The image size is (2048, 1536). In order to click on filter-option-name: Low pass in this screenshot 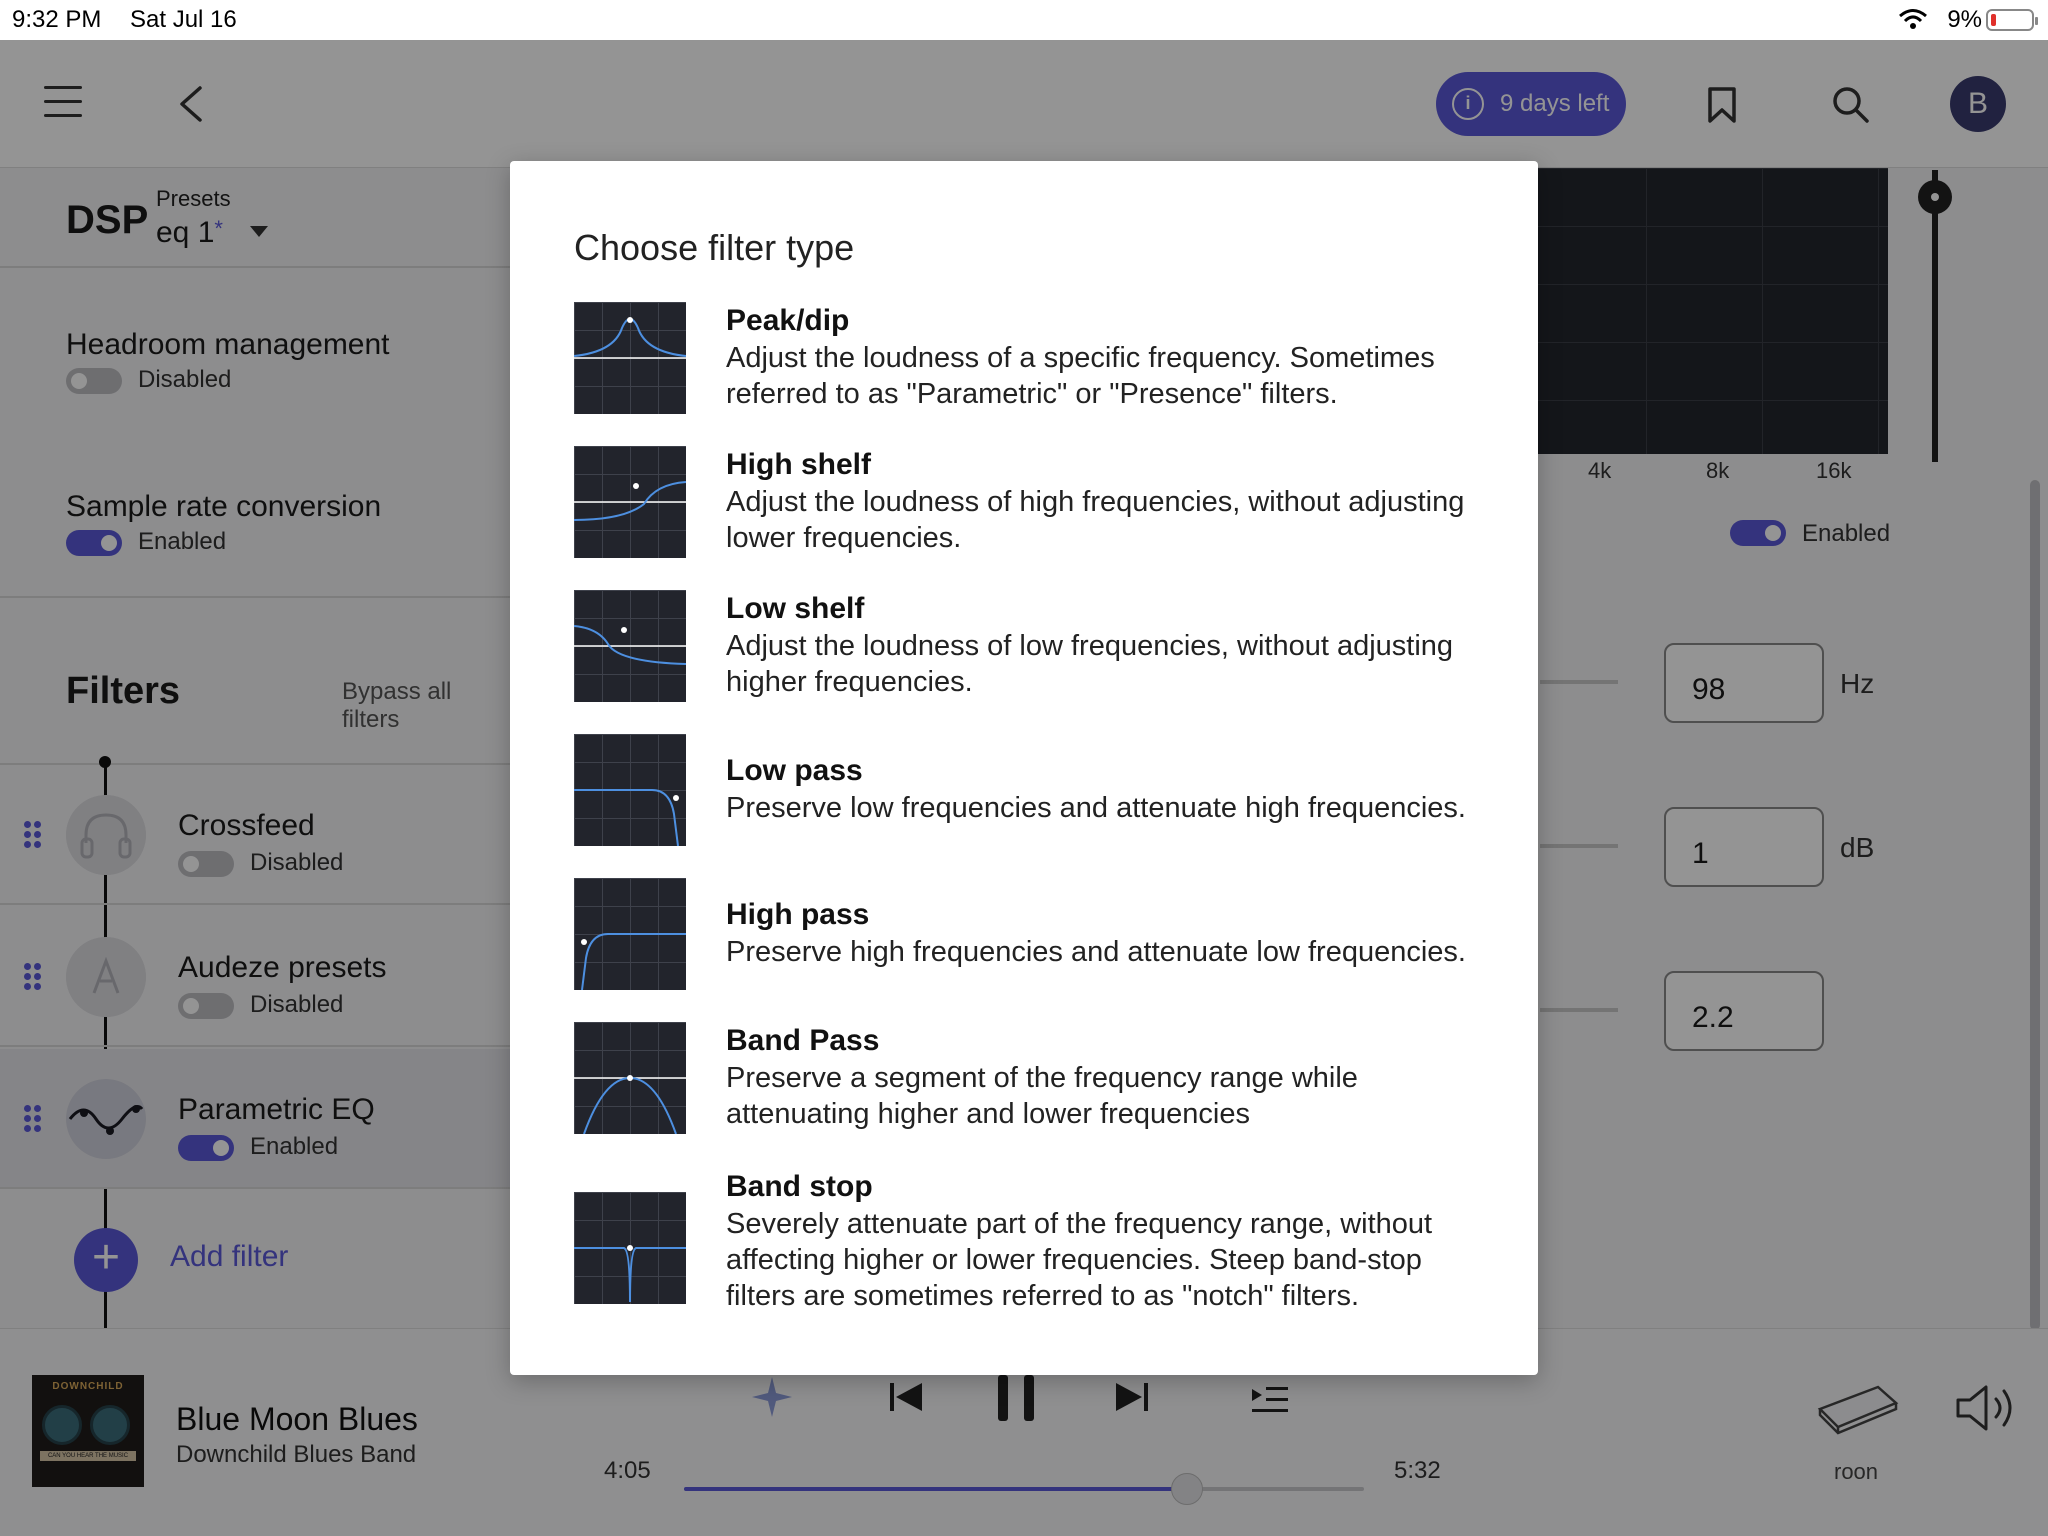, I will do `click(794, 770)`.